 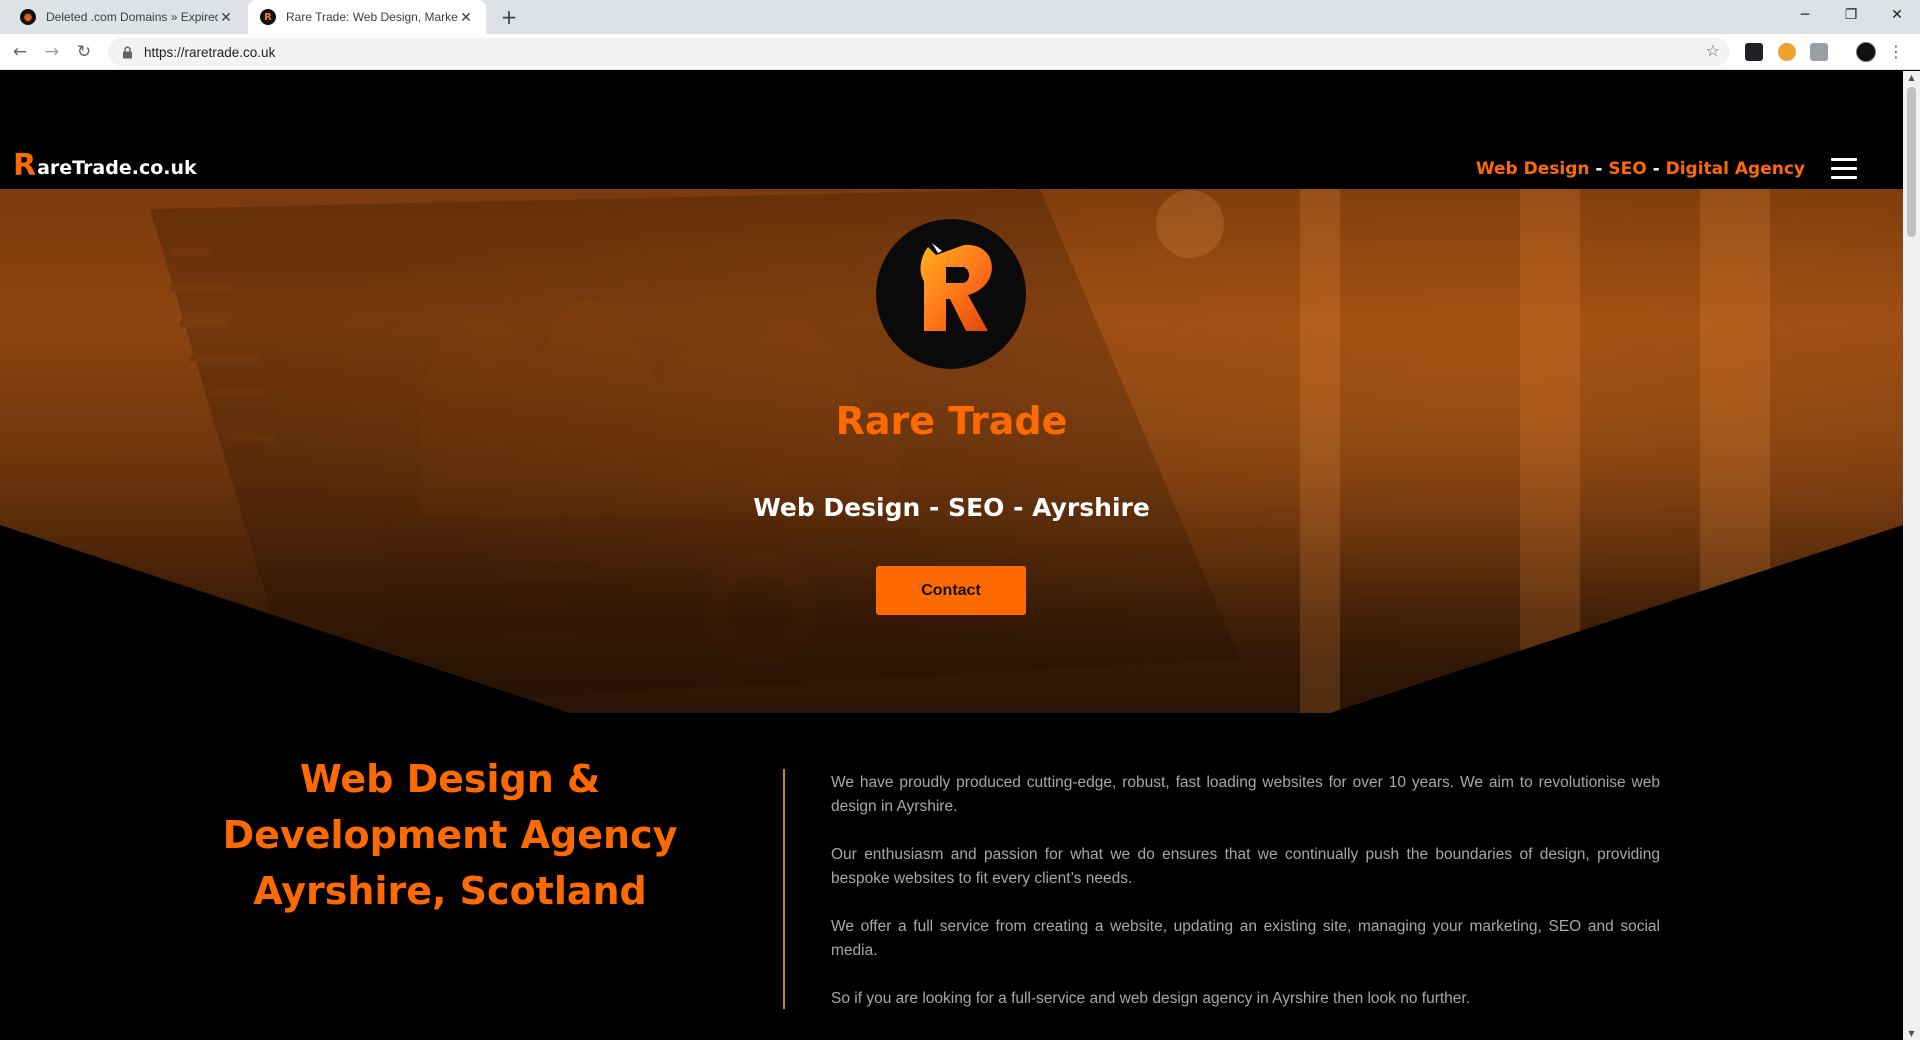 I want to click on scroll-down-arrow-icon: ▼, so click(x=1911, y=1033).